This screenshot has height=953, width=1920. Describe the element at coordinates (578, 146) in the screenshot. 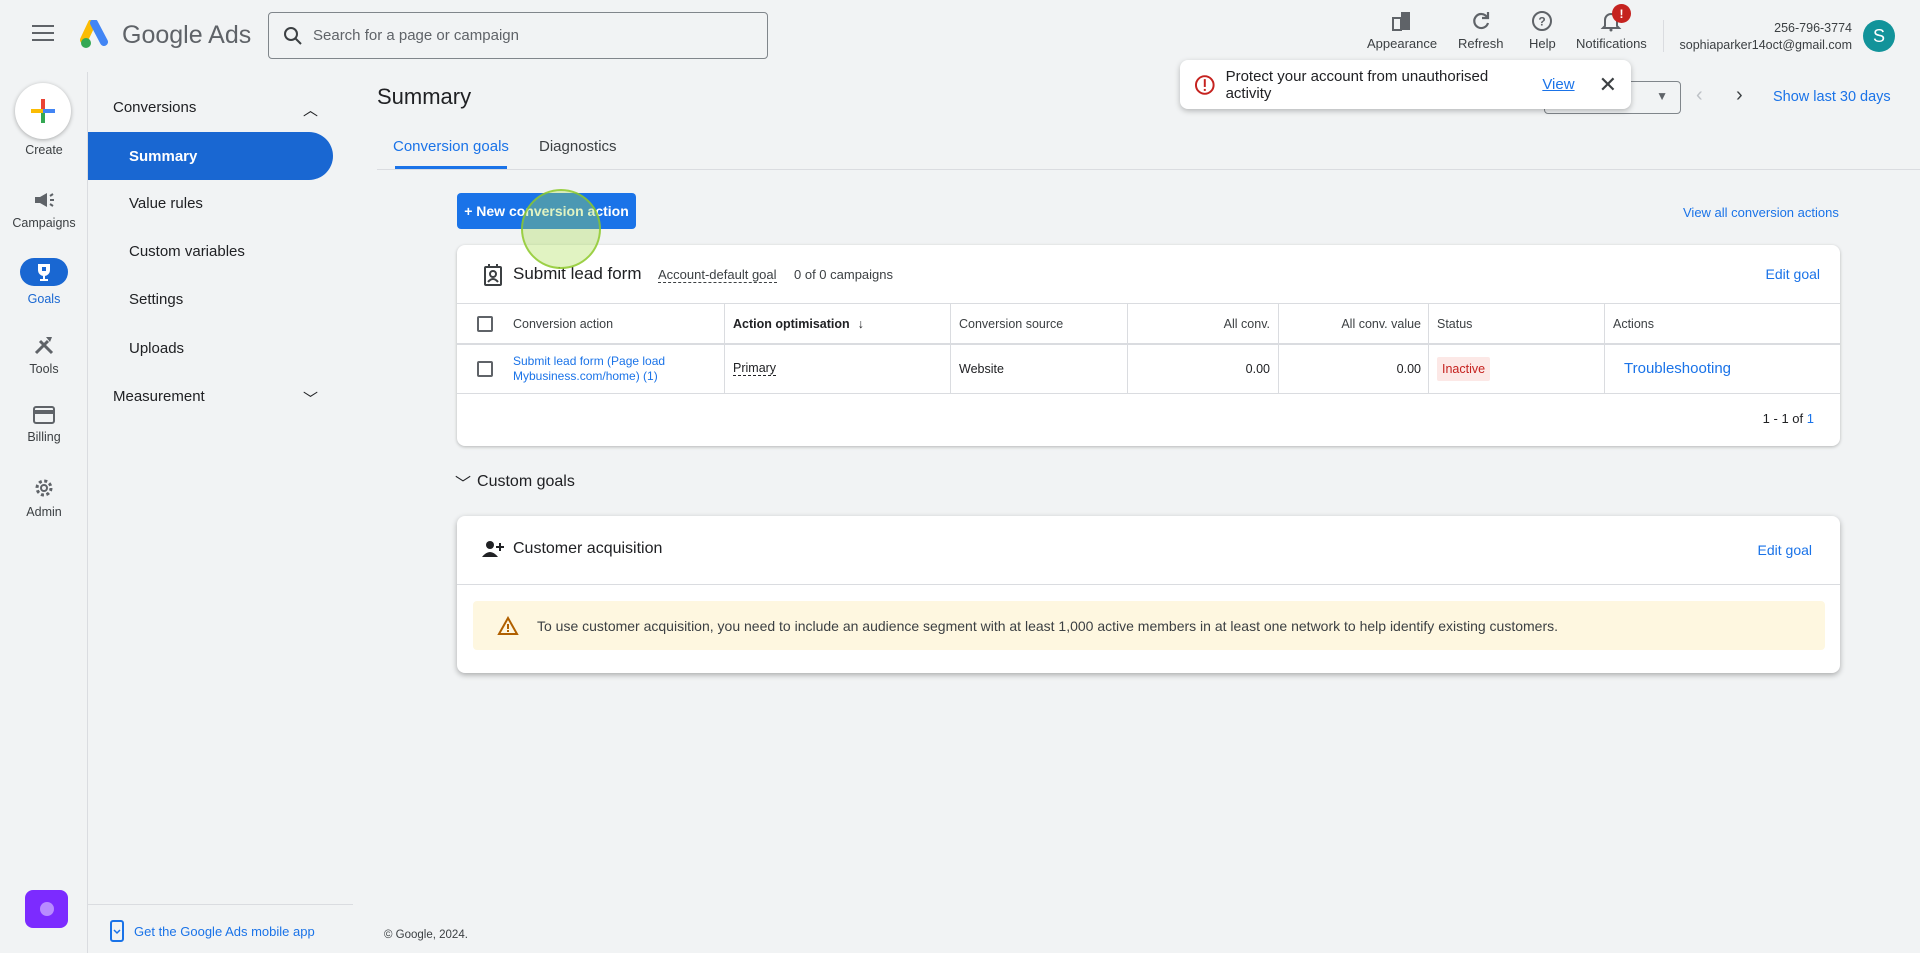

I see `tab-diagnostics: Diagnostics` at that location.